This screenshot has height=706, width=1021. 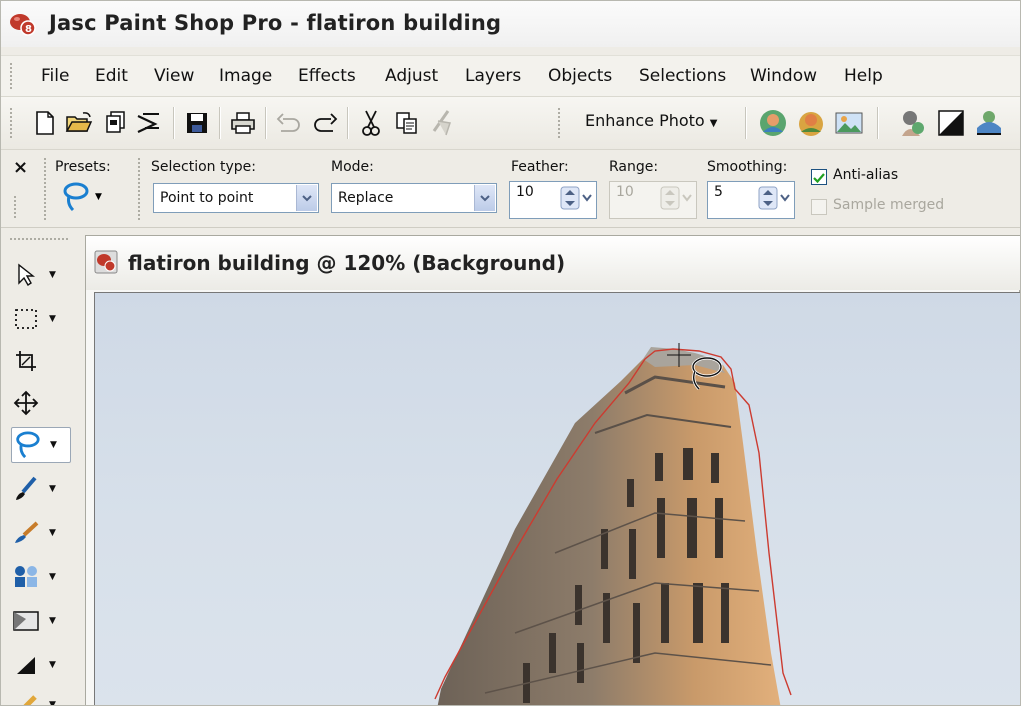 What do you see at coordinates (819, 177) in the screenshot?
I see `anti-alias-checkbox` at bounding box center [819, 177].